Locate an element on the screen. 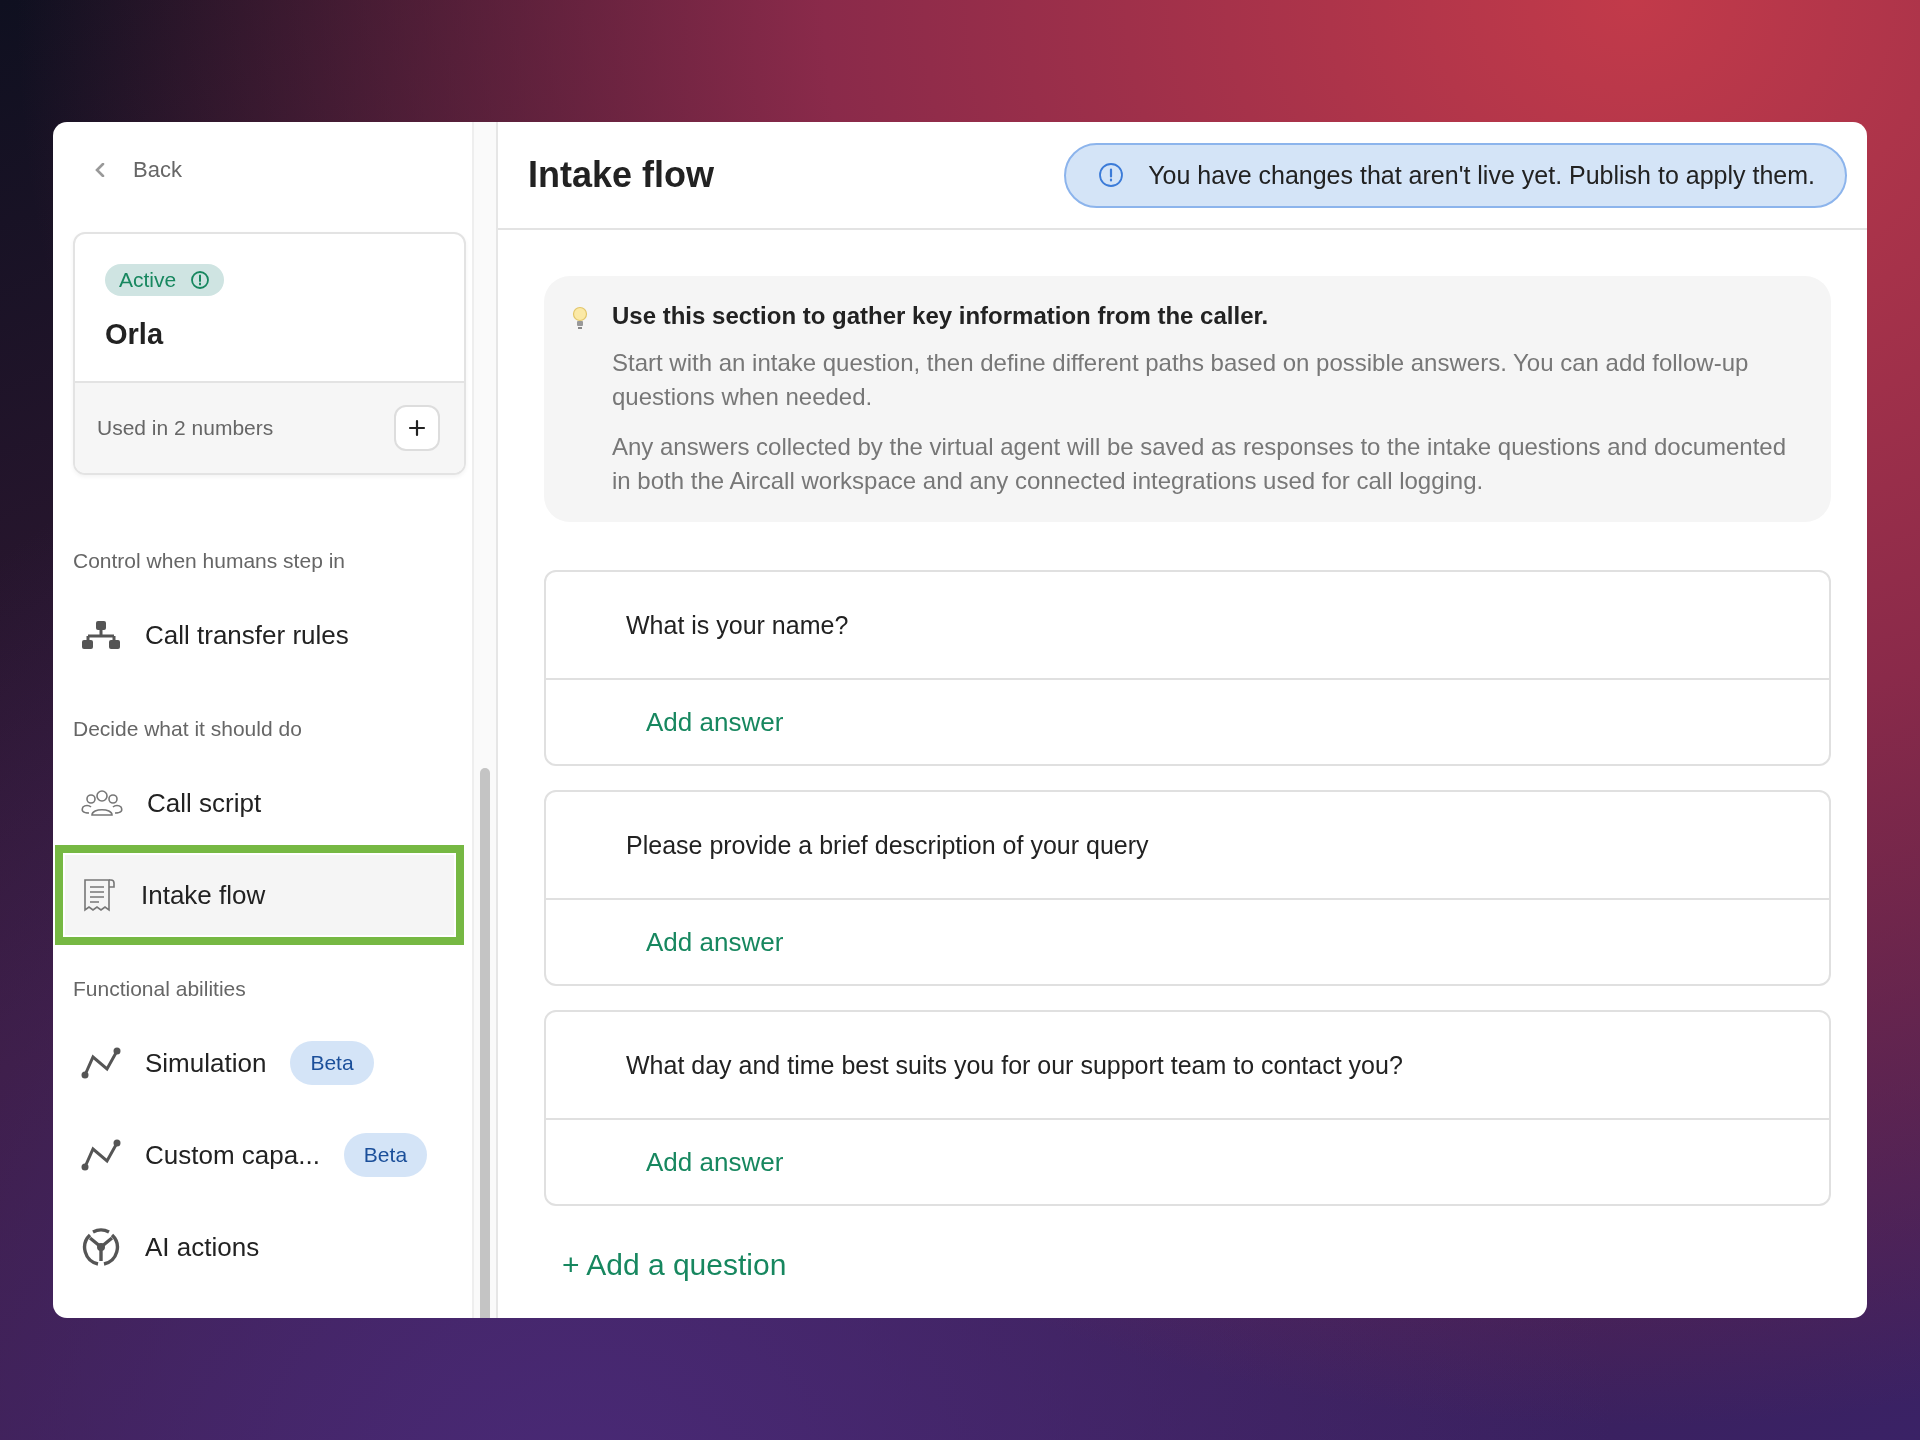  section-heading: Decide what it should do is located at coordinates (188, 729).